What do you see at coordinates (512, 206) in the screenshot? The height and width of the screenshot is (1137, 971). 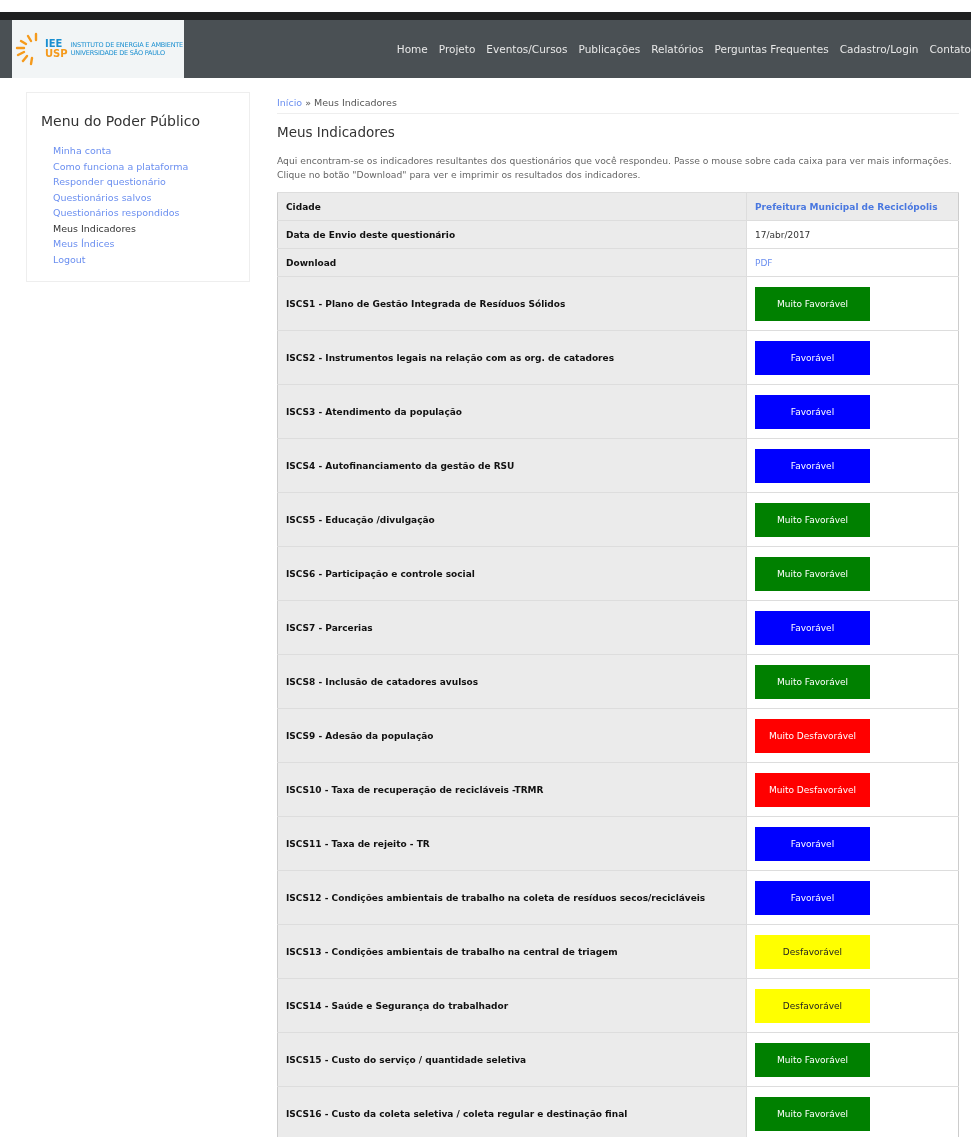 I see `row-label: Cidade` at bounding box center [512, 206].